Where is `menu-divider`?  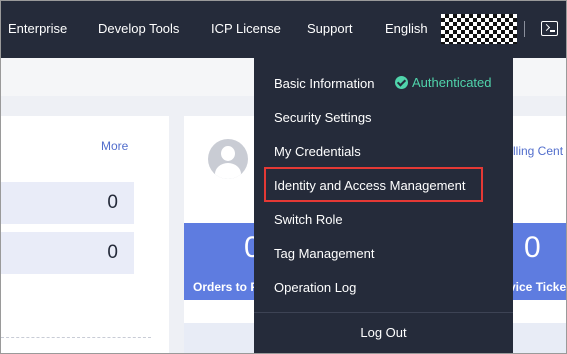
menu-divider is located at coordinates (383, 312).